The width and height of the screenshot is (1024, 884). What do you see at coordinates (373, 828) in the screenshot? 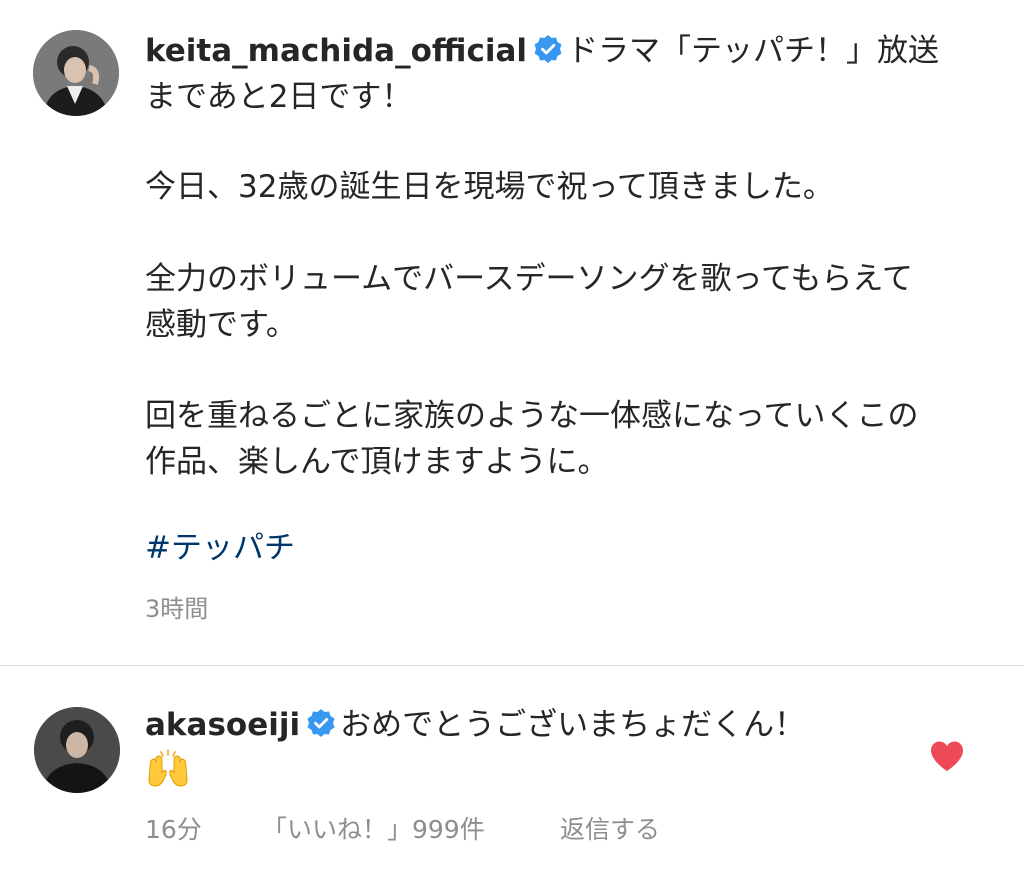
I see `comment-likes-count: 「いいね！」999件` at bounding box center [373, 828].